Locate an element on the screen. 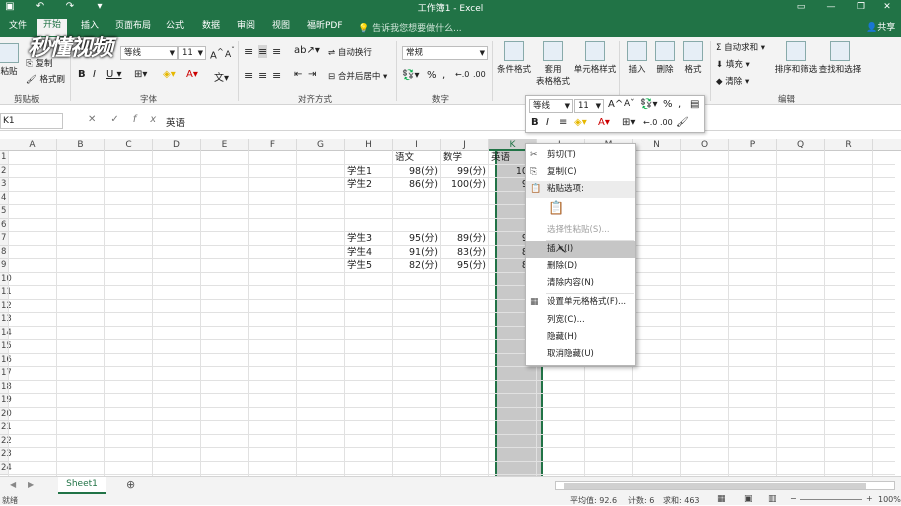 Image resolution: width=901 pixels, height=506 pixels. clear-button: ◆ 清除 ▾ is located at coordinates (732, 81).